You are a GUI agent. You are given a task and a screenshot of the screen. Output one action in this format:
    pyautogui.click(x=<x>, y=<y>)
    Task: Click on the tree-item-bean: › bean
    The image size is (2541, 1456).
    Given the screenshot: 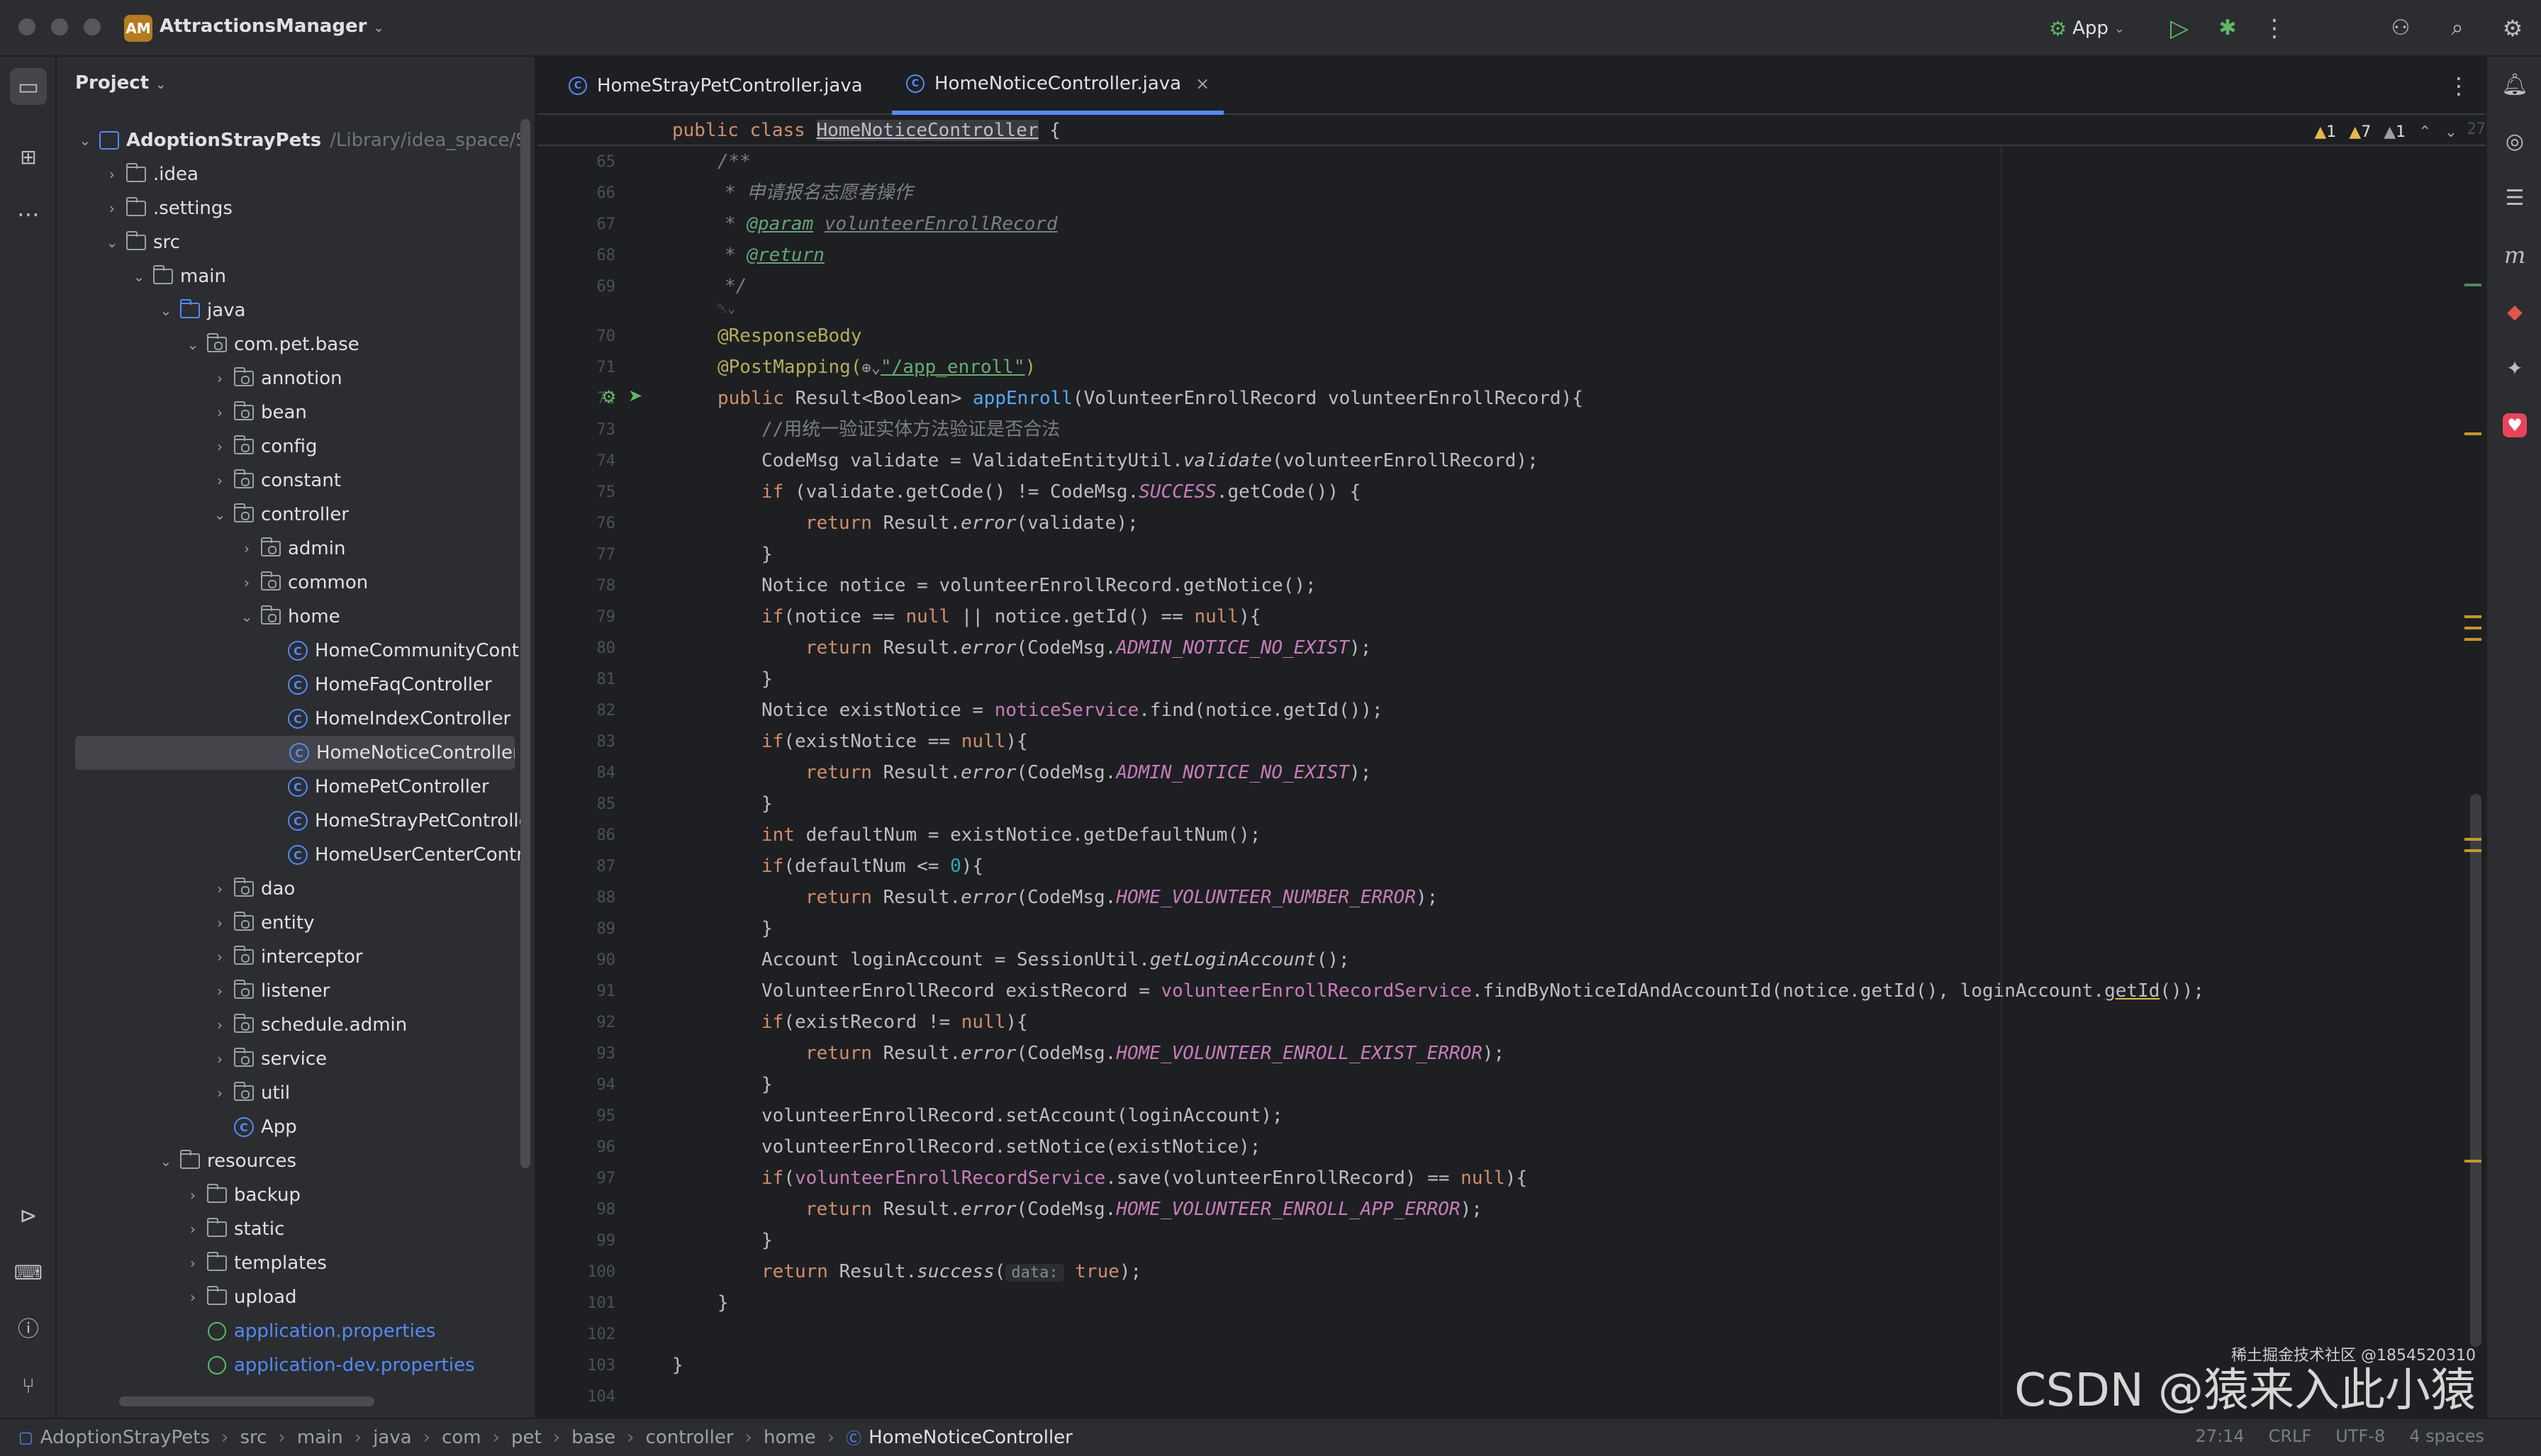 What is the action you would take?
    pyautogui.click(x=297, y=413)
    